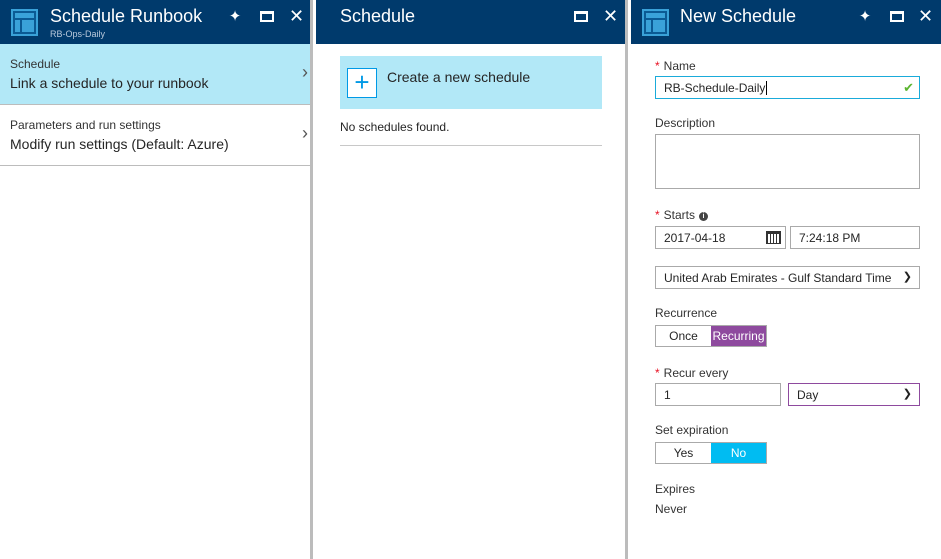 This screenshot has height=559, width=941. What do you see at coordinates (683, 453) in the screenshot?
I see `expiration-yes-option: Yes` at bounding box center [683, 453].